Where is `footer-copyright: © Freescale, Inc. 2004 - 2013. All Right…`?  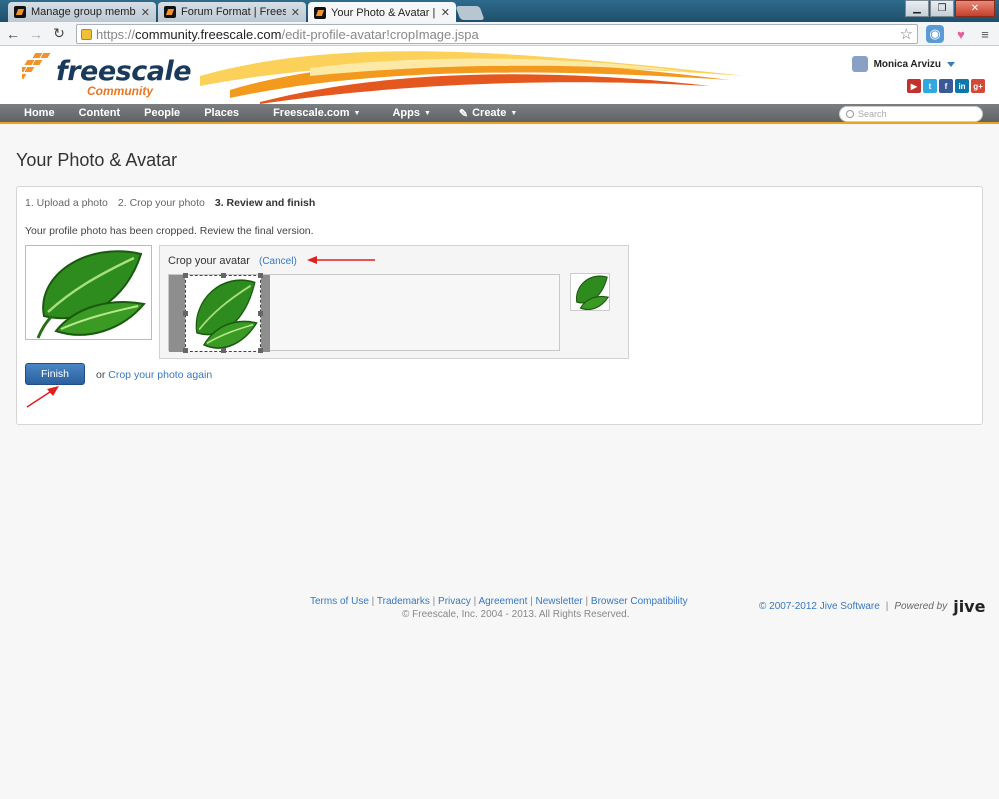
footer-copyright: © Freescale, Inc. 2004 - 2013. All Right… is located at coordinates (516, 614).